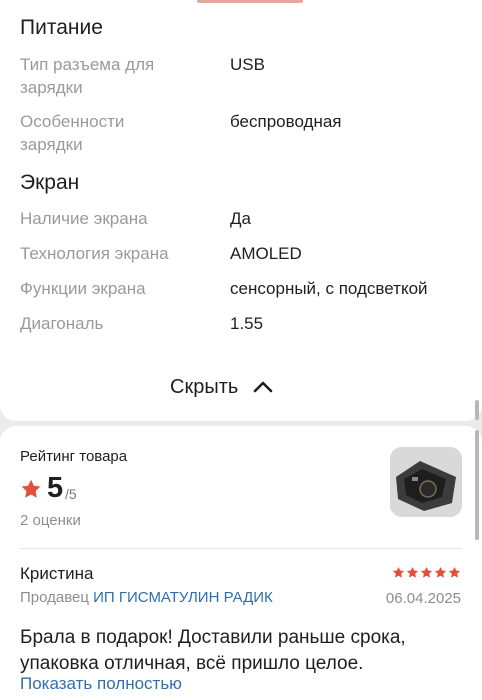  I want to click on product-thumbnail, so click(426, 482).